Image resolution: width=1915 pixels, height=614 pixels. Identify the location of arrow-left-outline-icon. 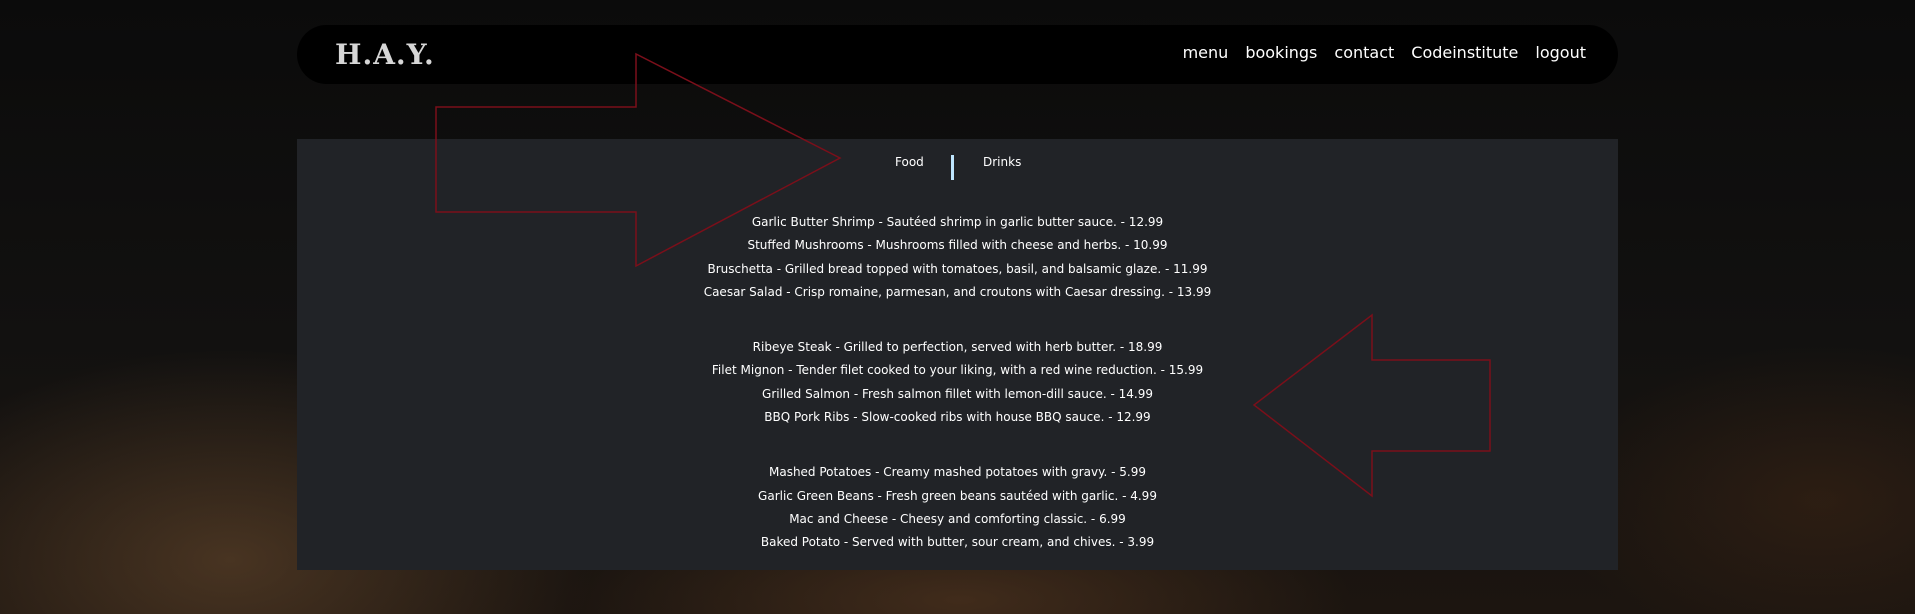
(1371, 405).